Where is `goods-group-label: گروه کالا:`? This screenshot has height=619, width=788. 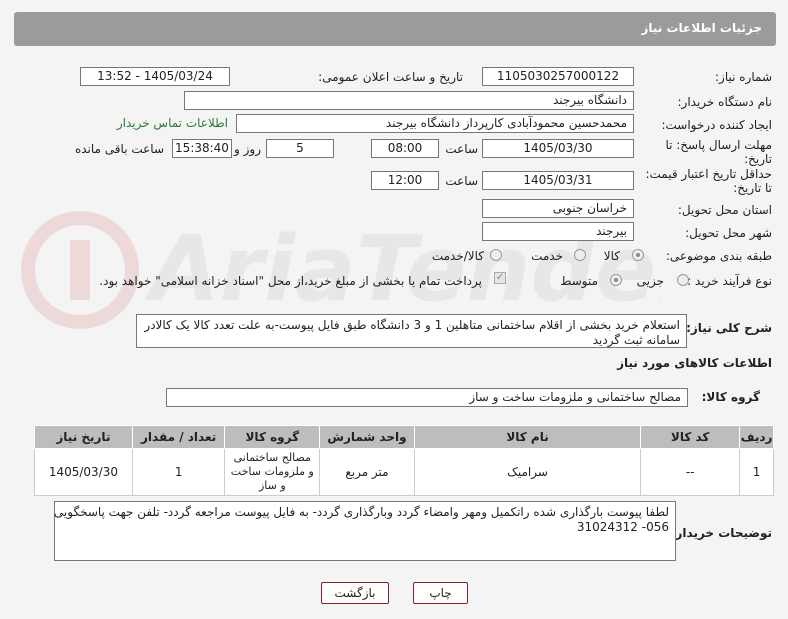 goods-group-label: گروه کالا: is located at coordinates (730, 397).